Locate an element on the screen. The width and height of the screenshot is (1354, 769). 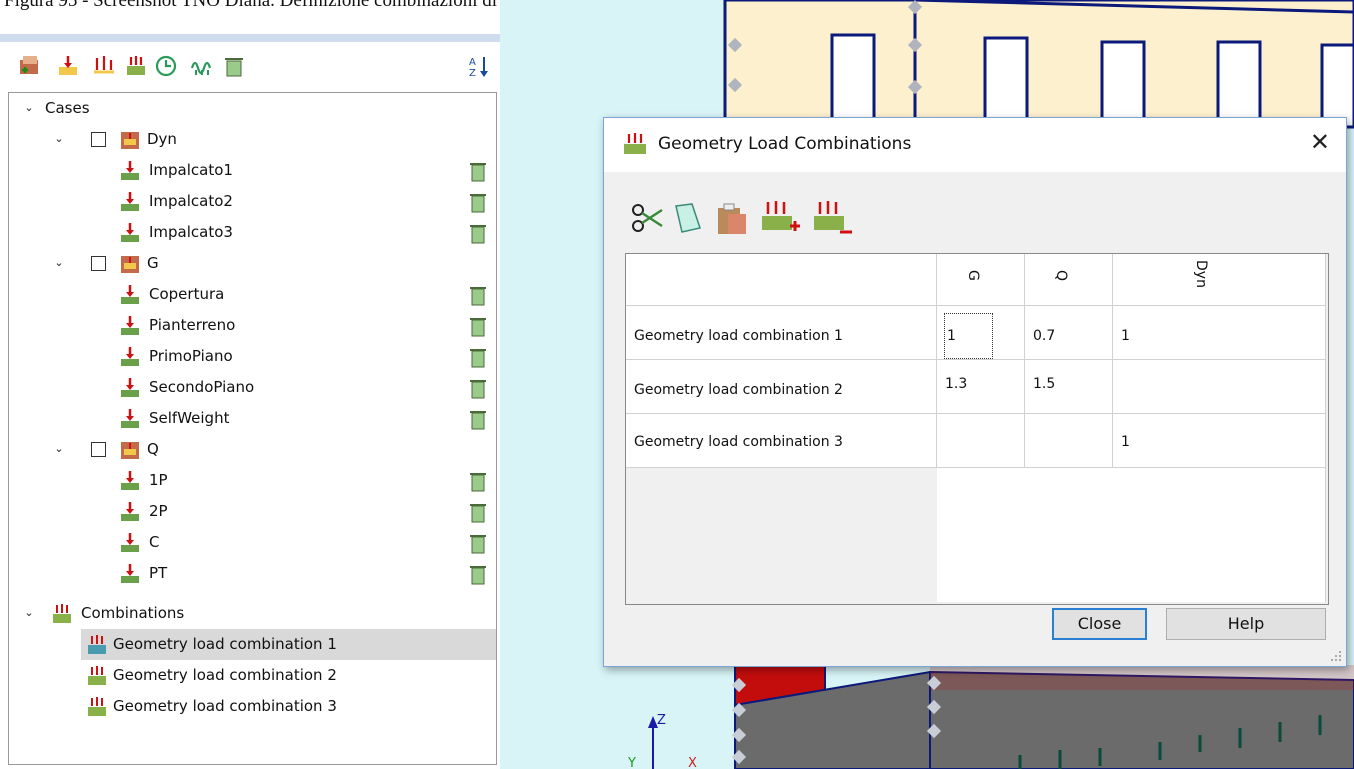
combination-label: Geometry load combination 1 is located at coordinates (225, 644).